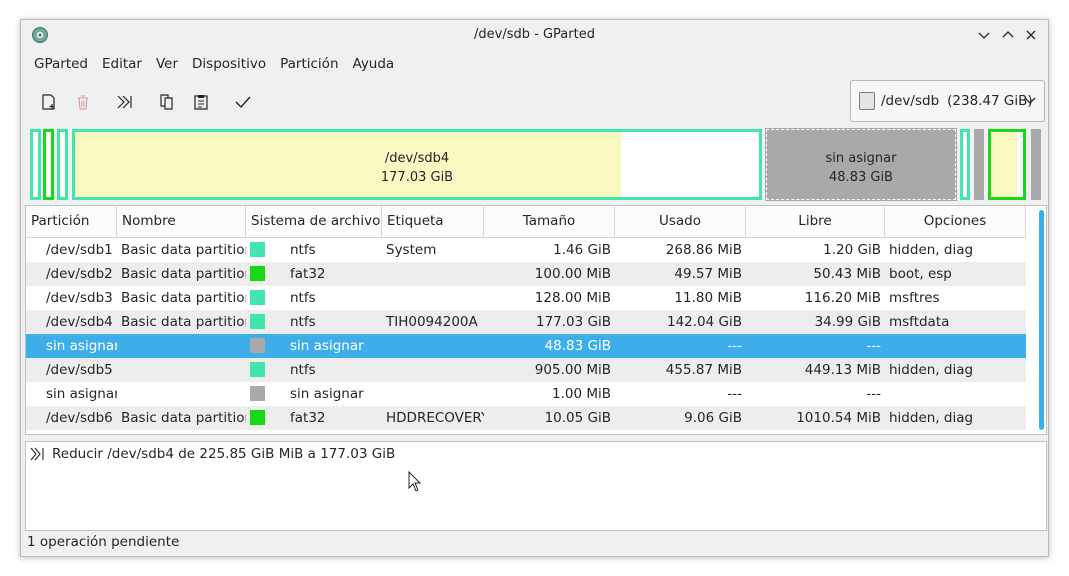 The width and height of the screenshot is (1069, 576). What do you see at coordinates (703, 370) in the screenshot?
I see `cell-usado-text: 455.87 MiB` at bounding box center [703, 370].